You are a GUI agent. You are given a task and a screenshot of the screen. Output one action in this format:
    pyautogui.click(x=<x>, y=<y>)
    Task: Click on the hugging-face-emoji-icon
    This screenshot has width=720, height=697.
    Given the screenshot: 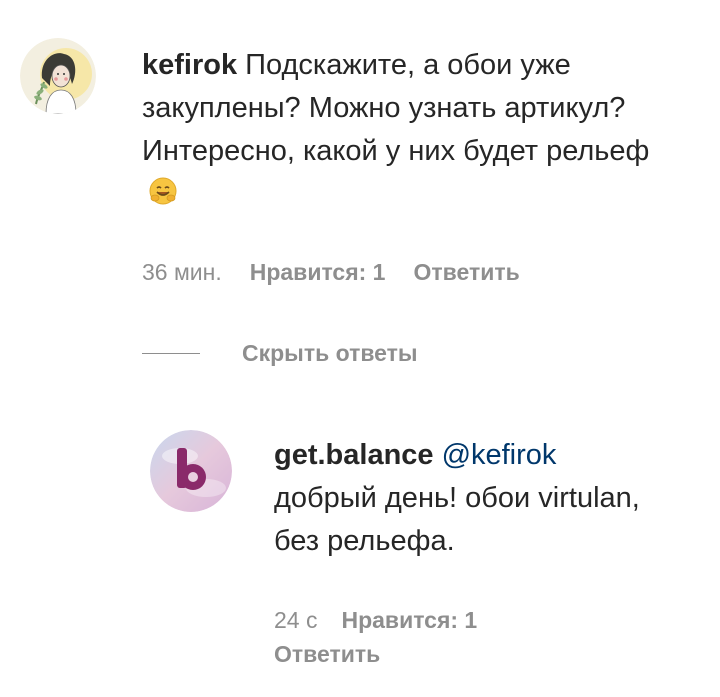 What is the action you would take?
    pyautogui.click(x=163, y=197)
    